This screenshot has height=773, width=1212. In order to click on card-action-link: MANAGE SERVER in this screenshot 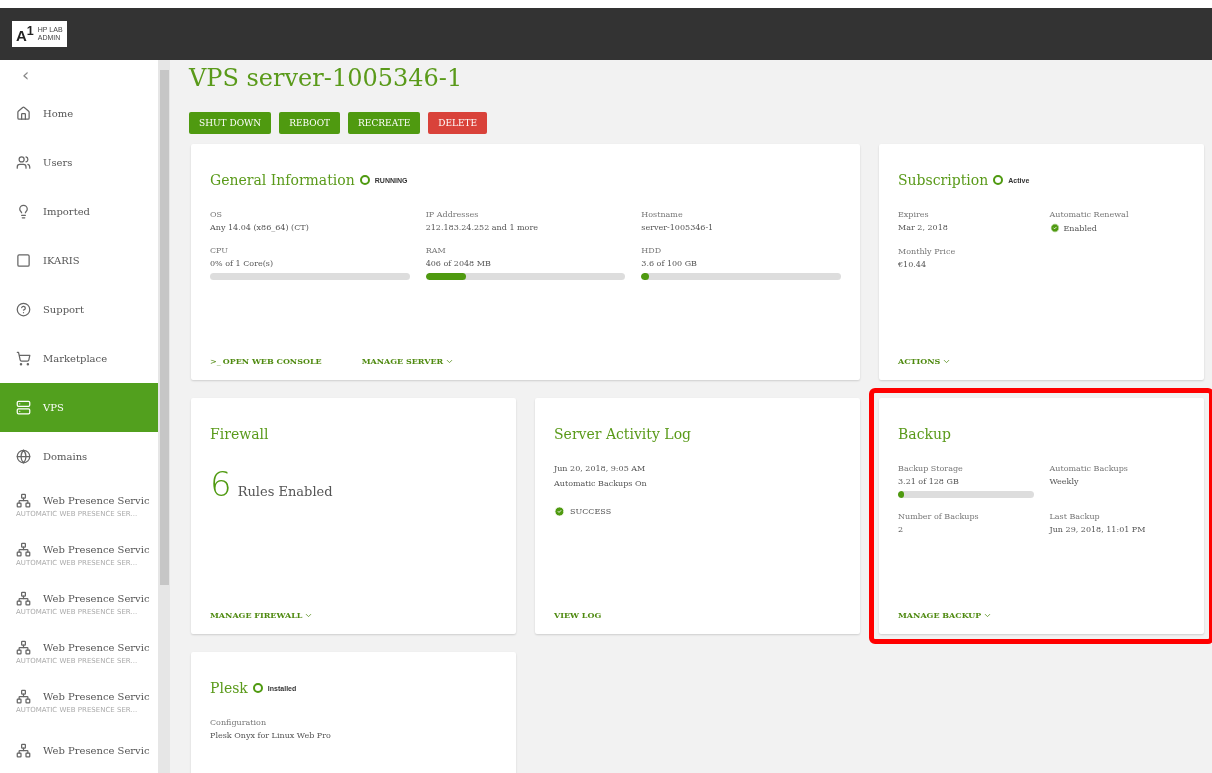, I will do `click(408, 361)`.